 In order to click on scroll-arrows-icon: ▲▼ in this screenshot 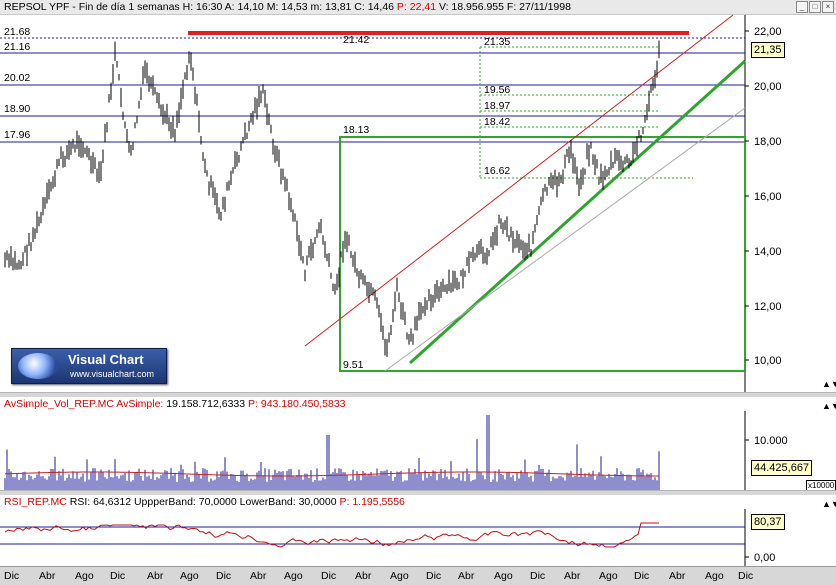, I will do `click(829, 384)`.